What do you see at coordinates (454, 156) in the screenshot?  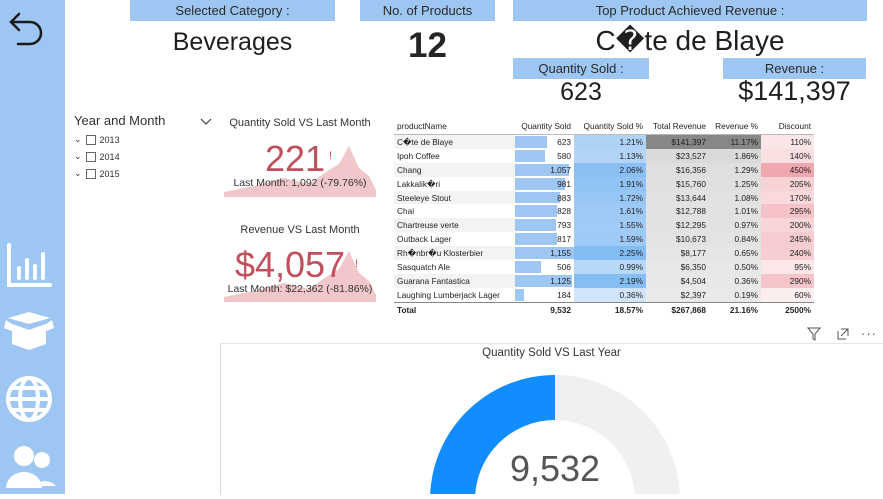 I see `cell-product-name: Ipoh Coffee` at bounding box center [454, 156].